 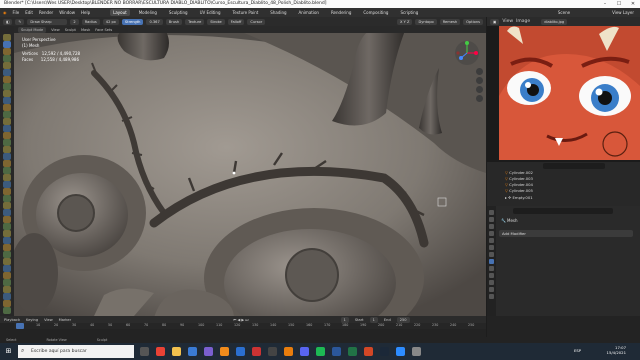 What do you see at coordinates (491, 254) in the screenshot?
I see `object-props-icon` at bounding box center [491, 254].